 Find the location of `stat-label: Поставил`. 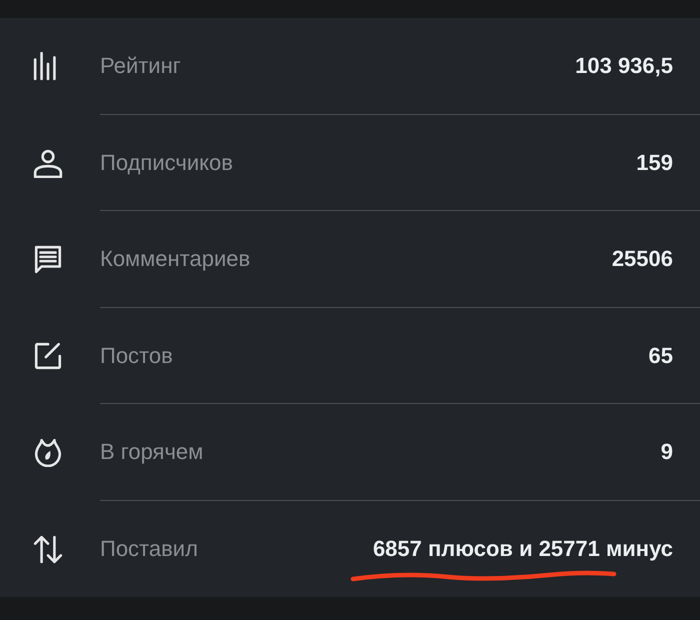

stat-label: Поставил is located at coordinates (149, 549).